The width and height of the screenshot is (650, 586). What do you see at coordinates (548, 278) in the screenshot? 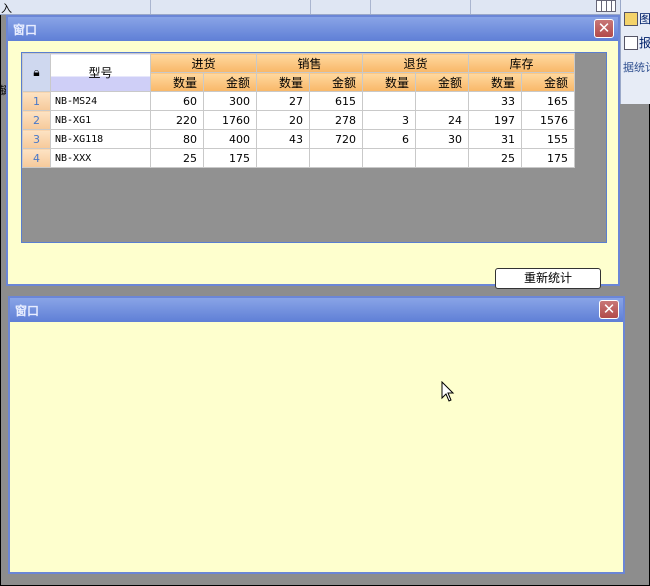
I see `recalculate-button: 重新统计` at bounding box center [548, 278].